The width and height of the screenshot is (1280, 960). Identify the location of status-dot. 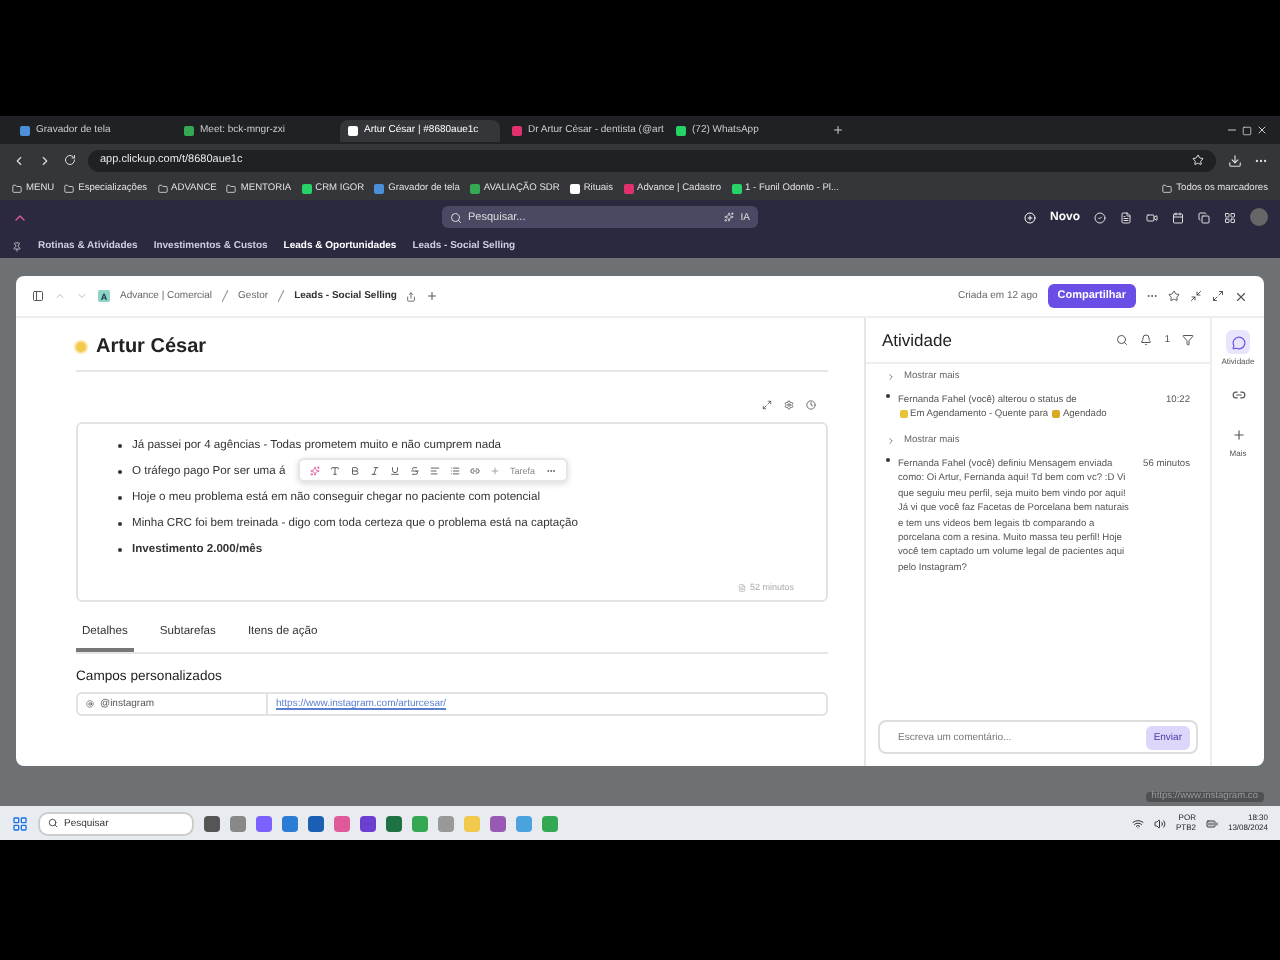
(81, 347).